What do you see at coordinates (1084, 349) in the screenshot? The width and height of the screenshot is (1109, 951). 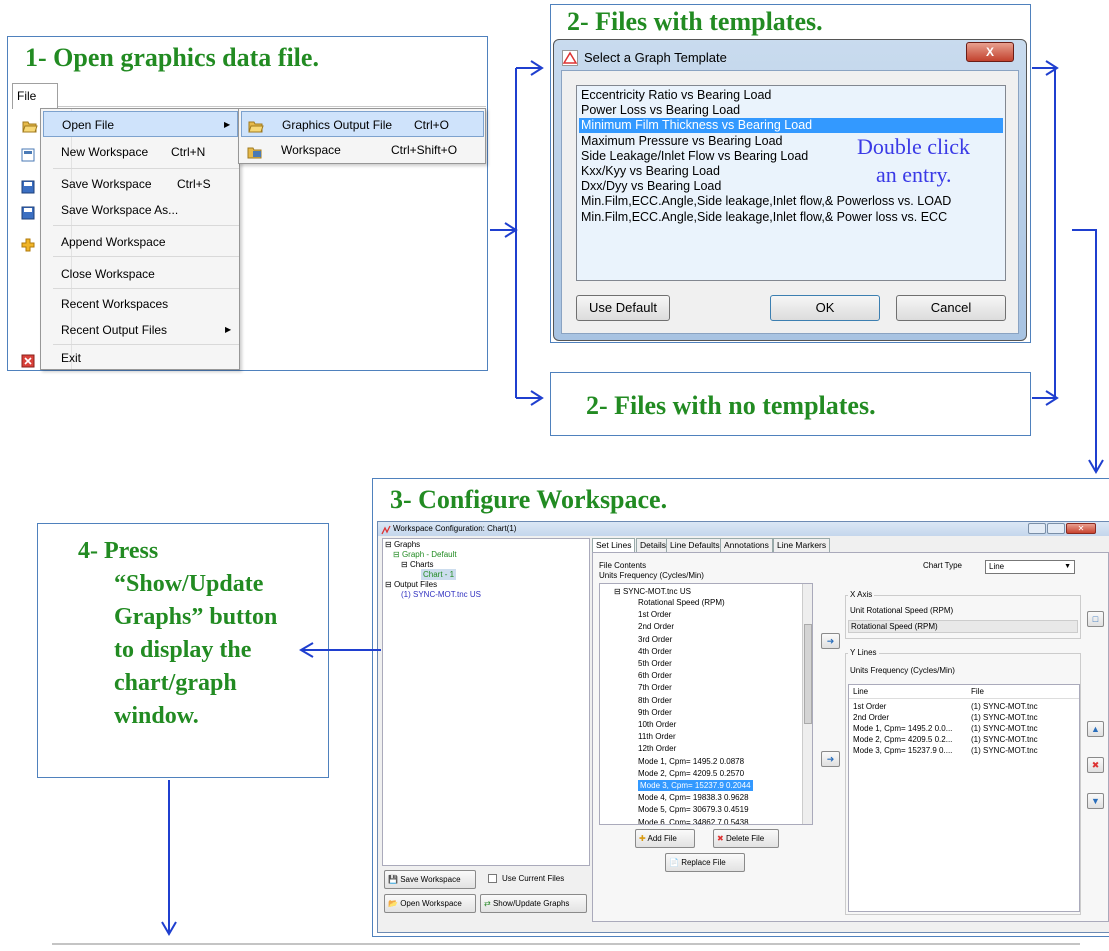 I see `arrow-to-configure` at bounding box center [1084, 349].